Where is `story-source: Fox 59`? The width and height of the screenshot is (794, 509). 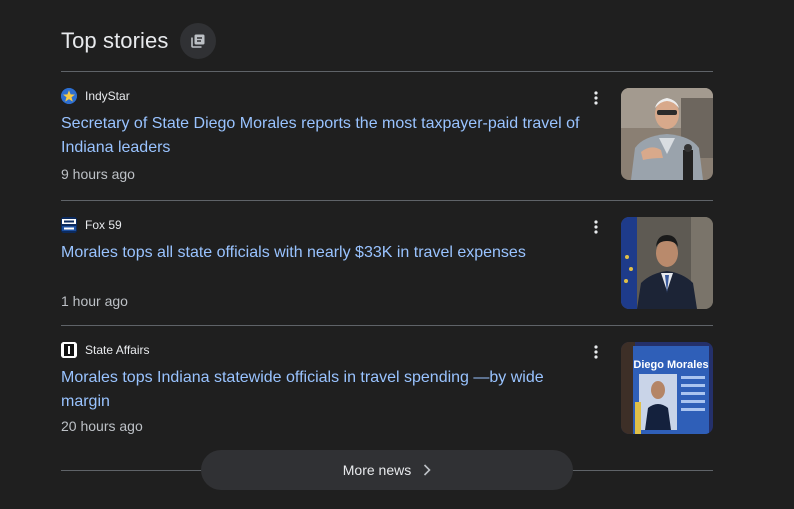
story-source: Fox 59 is located at coordinates (91, 225).